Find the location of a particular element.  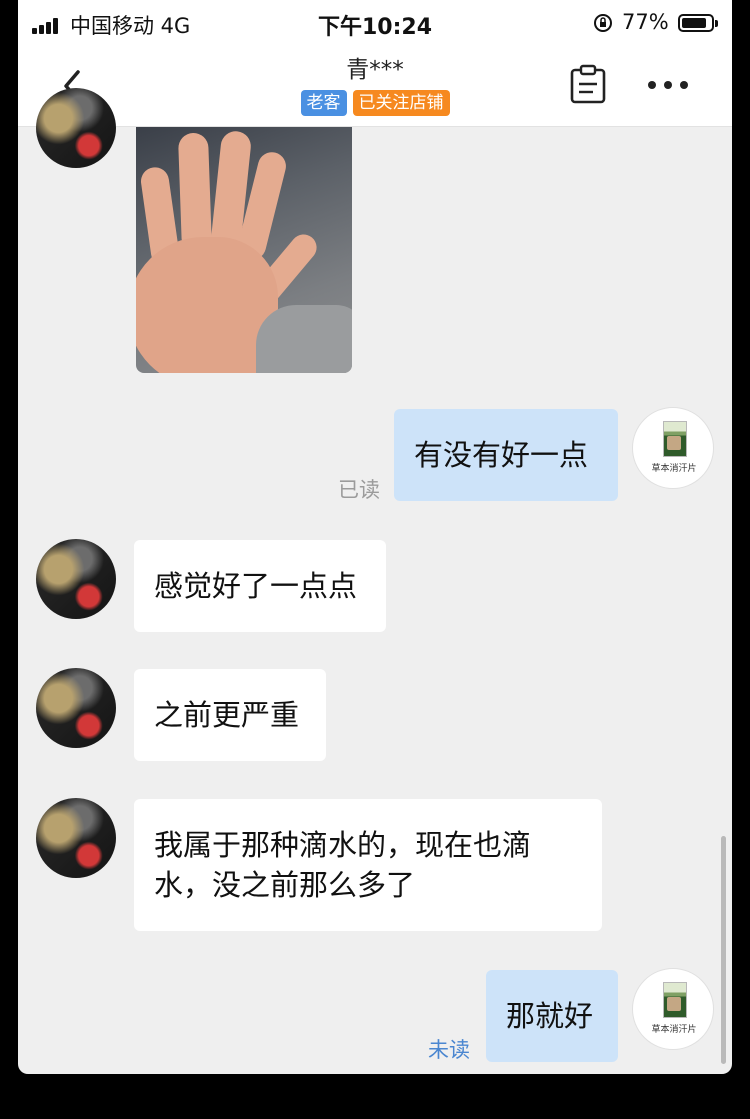

hand-photo-message is located at coordinates (244, 250).